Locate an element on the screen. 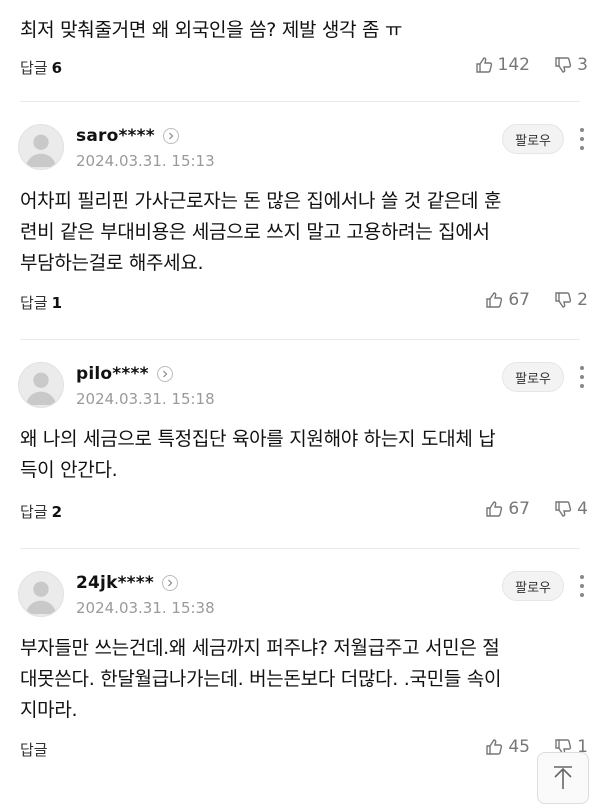  comment-date: 2024.03.31. 15:38 is located at coordinates (145, 608).